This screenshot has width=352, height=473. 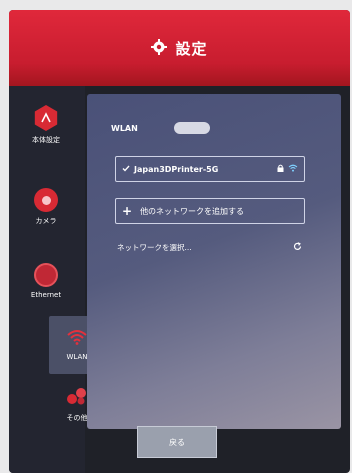 I want to click on globe-icon, so click(x=46, y=275).